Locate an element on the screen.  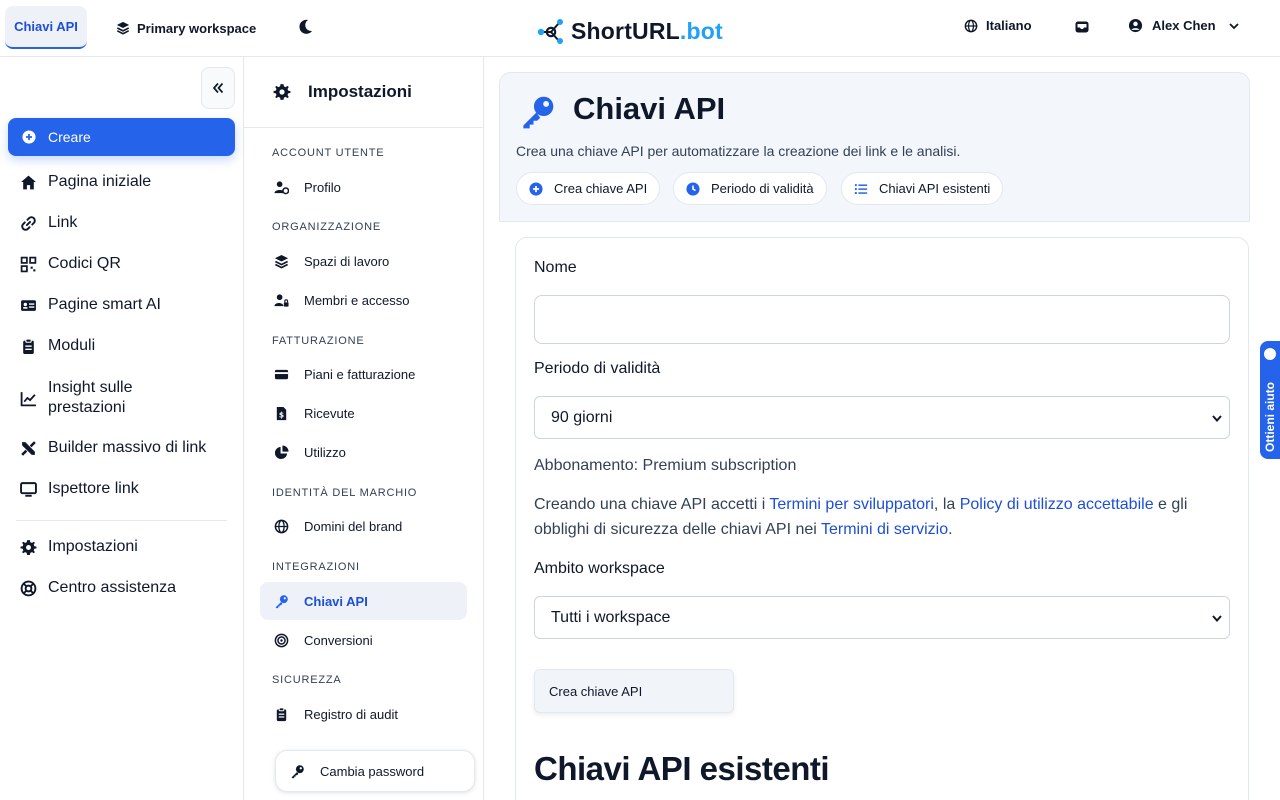
user-name: Alex Chen is located at coordinates (1184, 25).